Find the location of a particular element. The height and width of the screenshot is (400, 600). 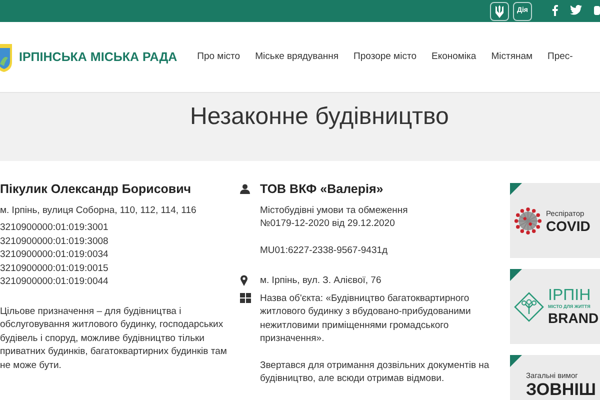

address-text: м. Ірпінь, вулиця Соборна, 110, 112, 114, 116 is located at coordinates (99, 210).